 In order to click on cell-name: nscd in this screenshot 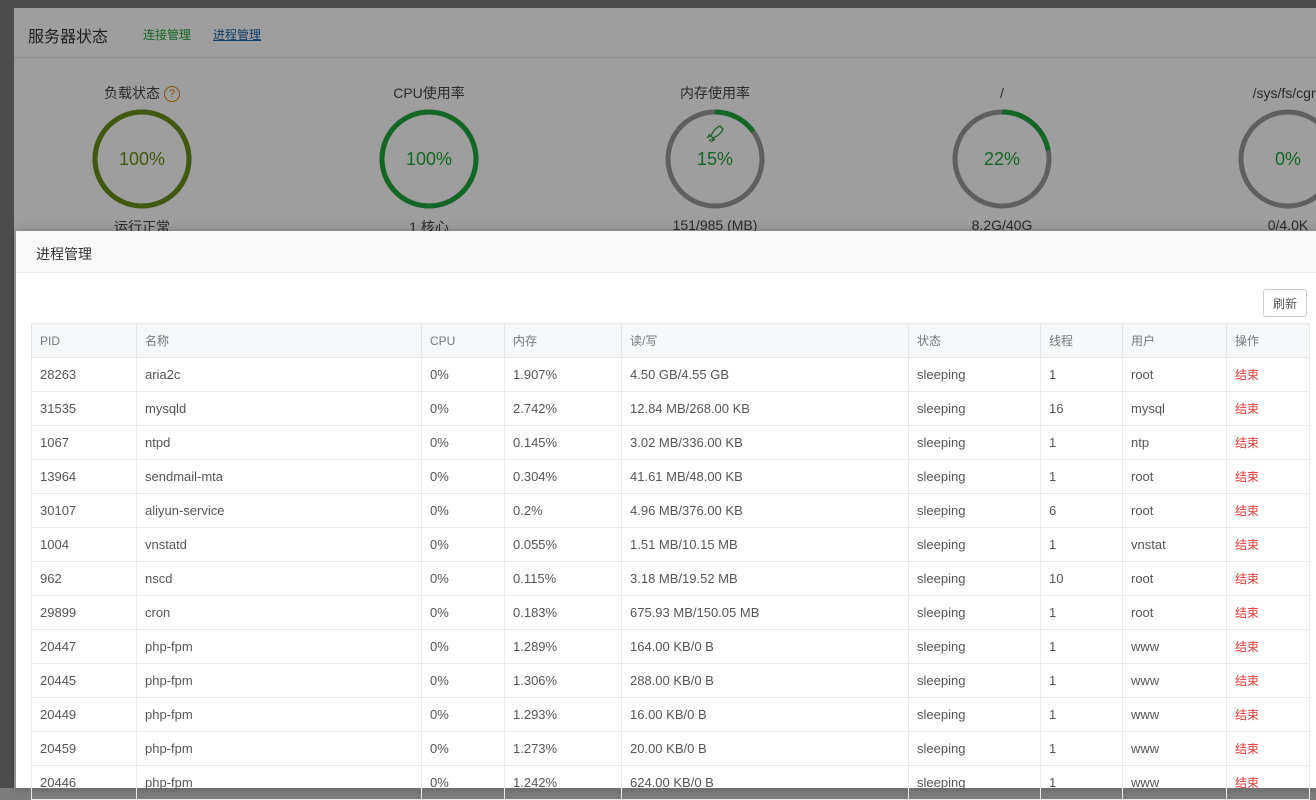, I will do `click(279, 578)`.